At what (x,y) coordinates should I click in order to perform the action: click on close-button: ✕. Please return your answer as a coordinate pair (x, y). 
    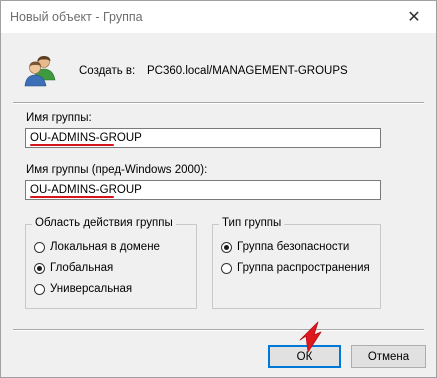
    Looking at the image, I should click on (414, 17).